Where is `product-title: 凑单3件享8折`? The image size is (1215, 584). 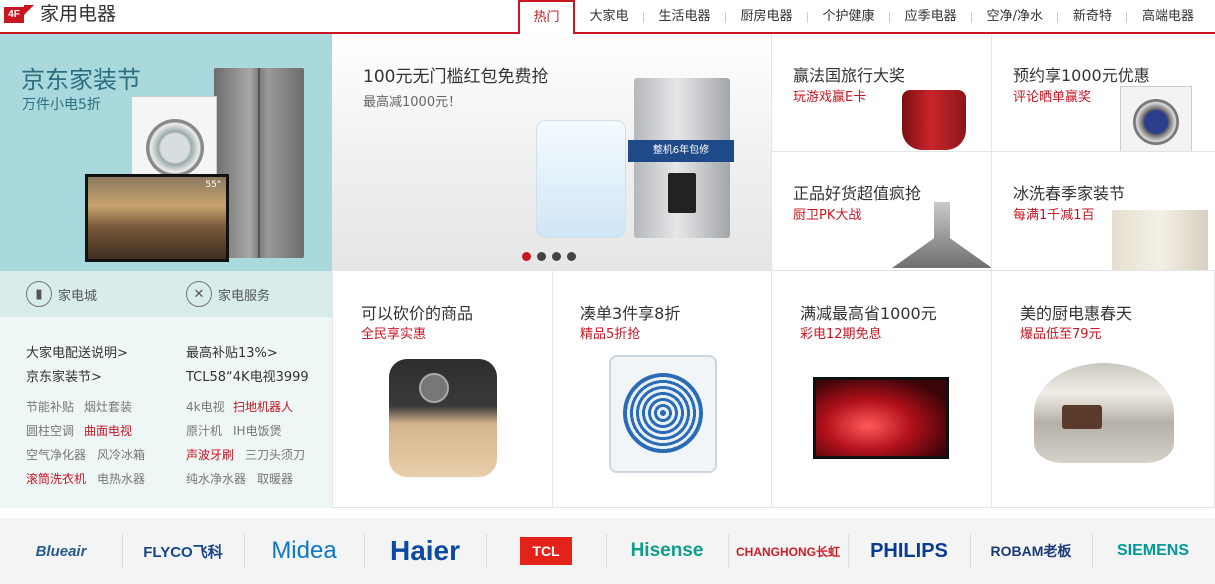 product-title: 凑单3件享8折 is located at coordinates (630, 313).